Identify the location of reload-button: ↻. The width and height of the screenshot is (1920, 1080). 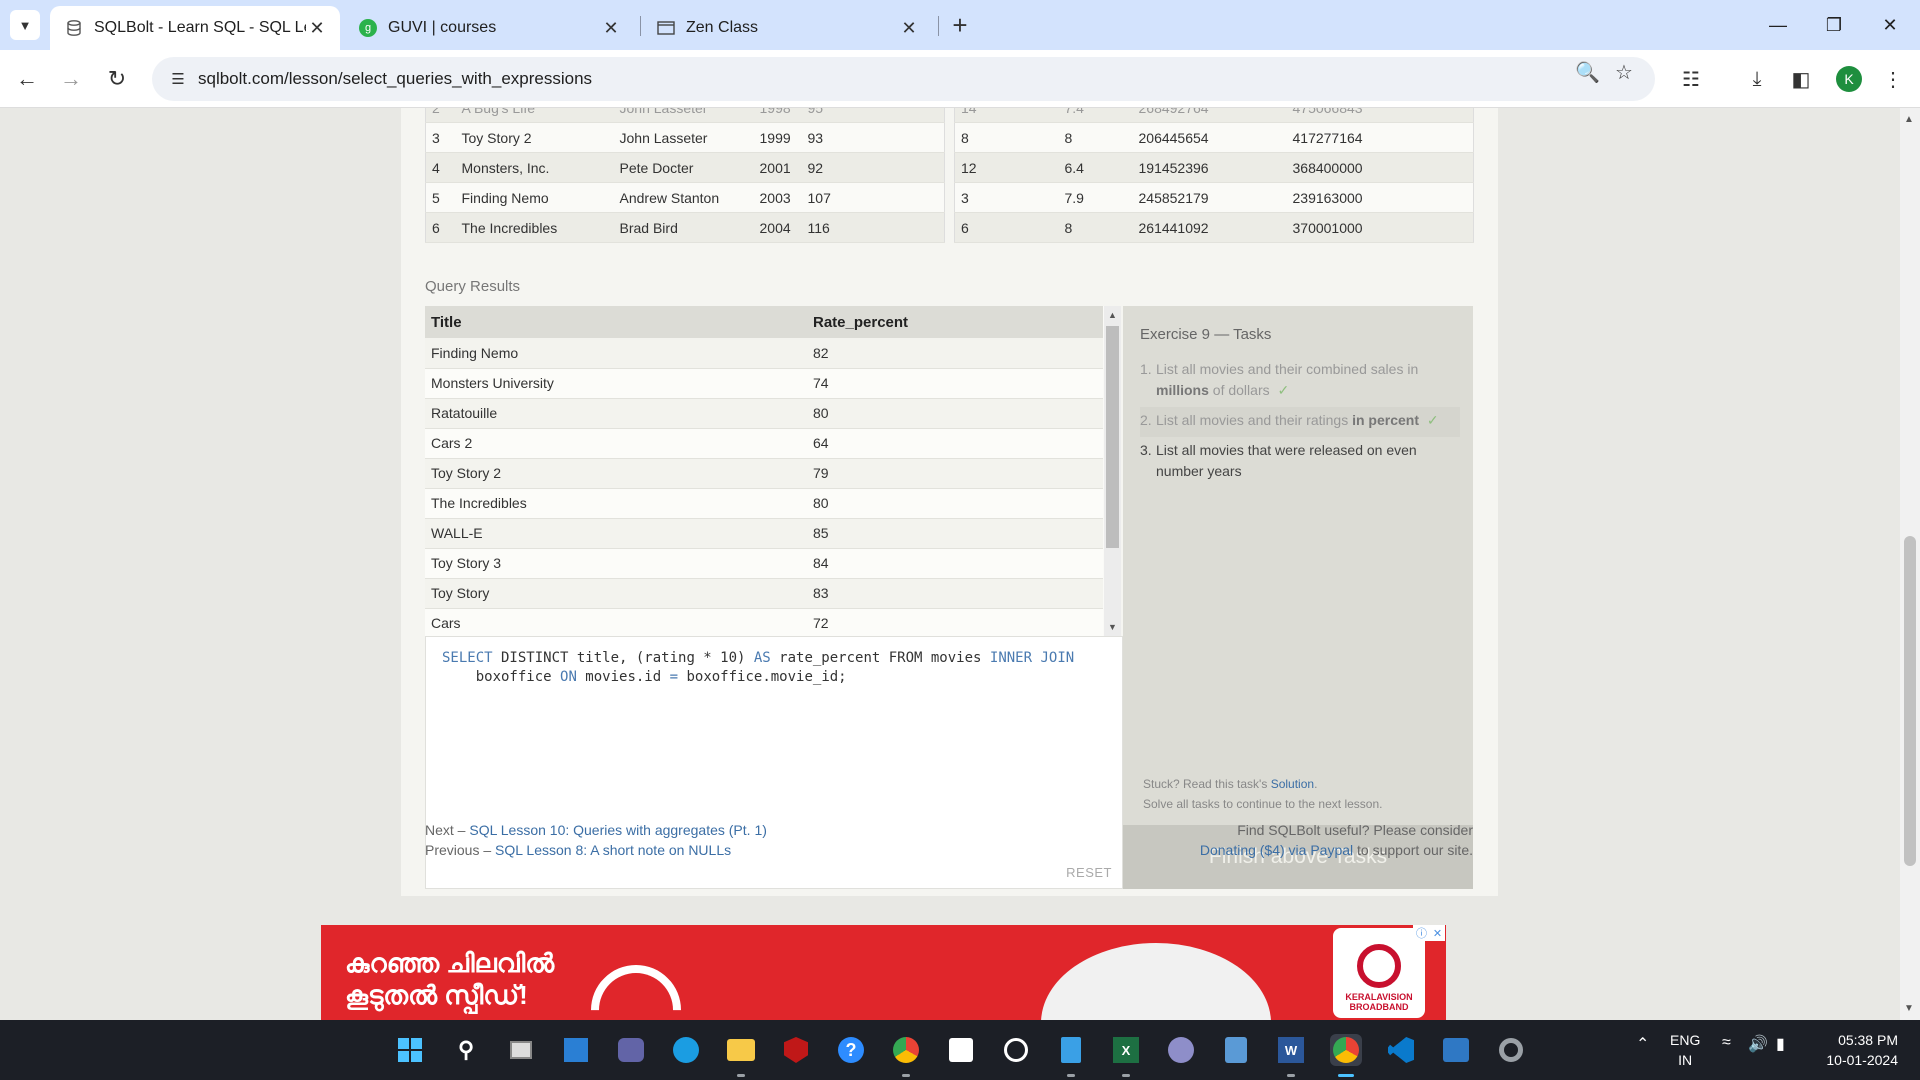
(117, 79).